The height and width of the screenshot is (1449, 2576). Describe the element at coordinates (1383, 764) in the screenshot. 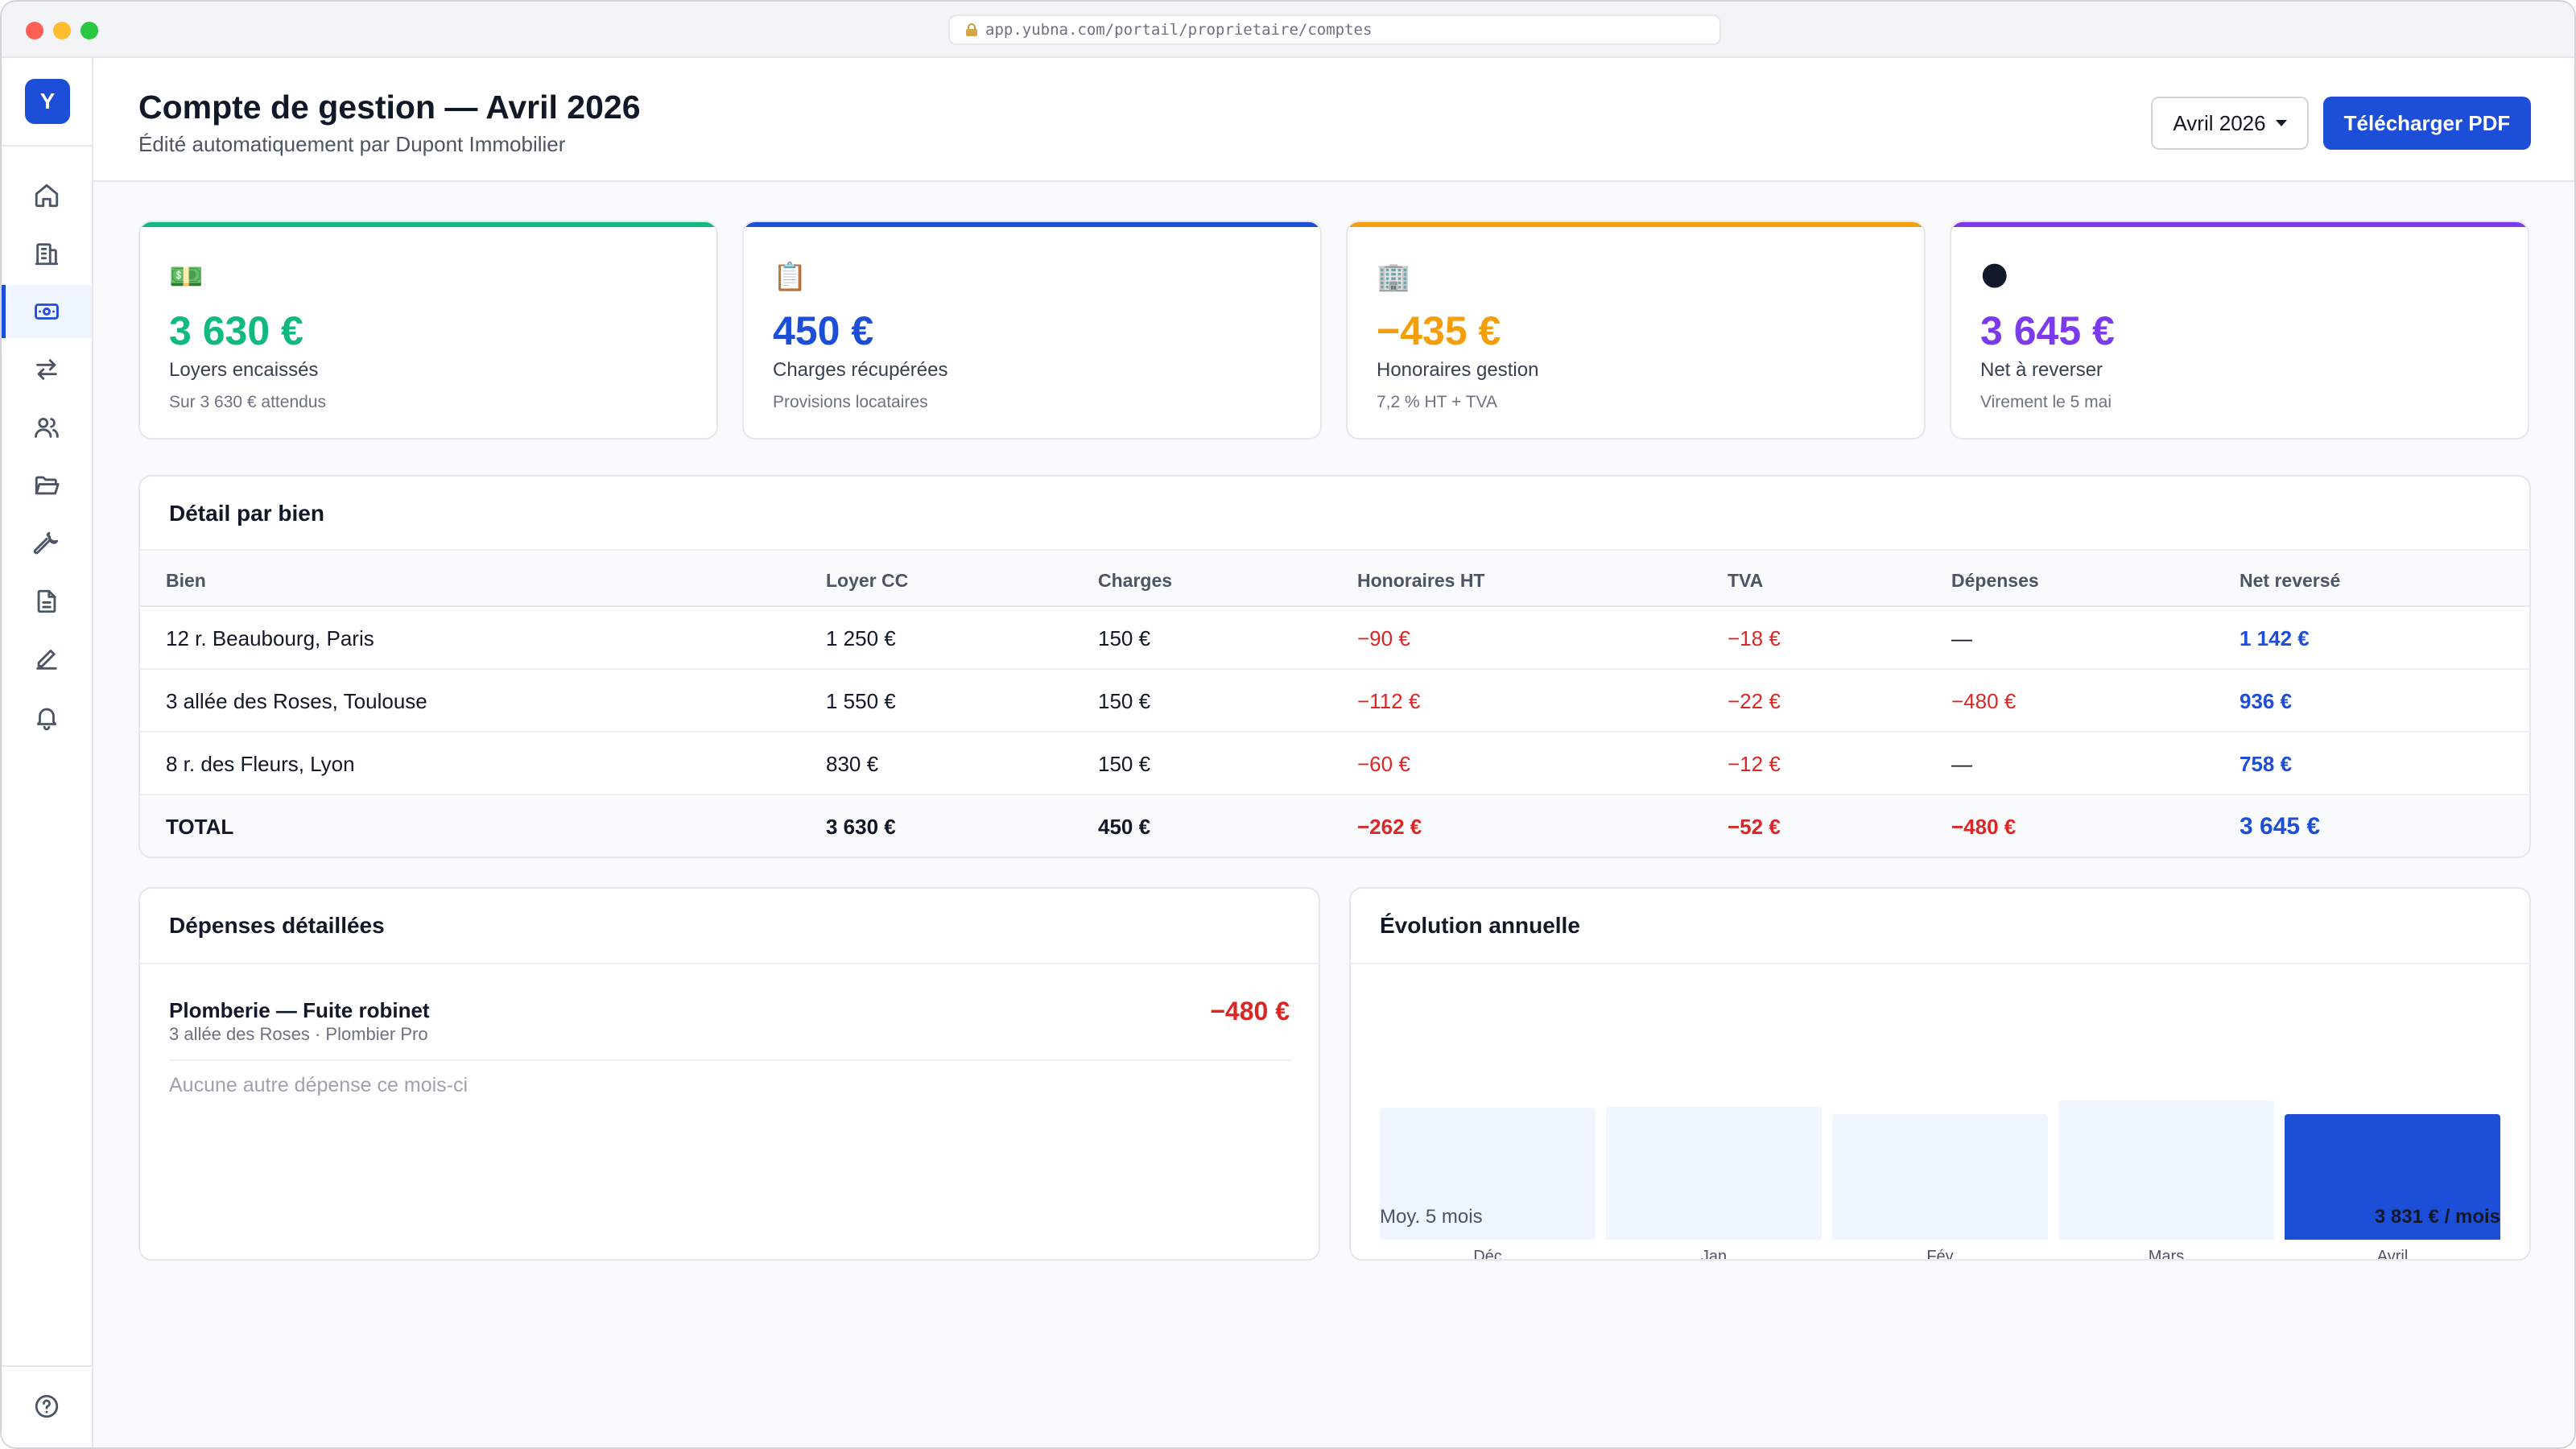

I see `cell-fees: −60 €` at that location.